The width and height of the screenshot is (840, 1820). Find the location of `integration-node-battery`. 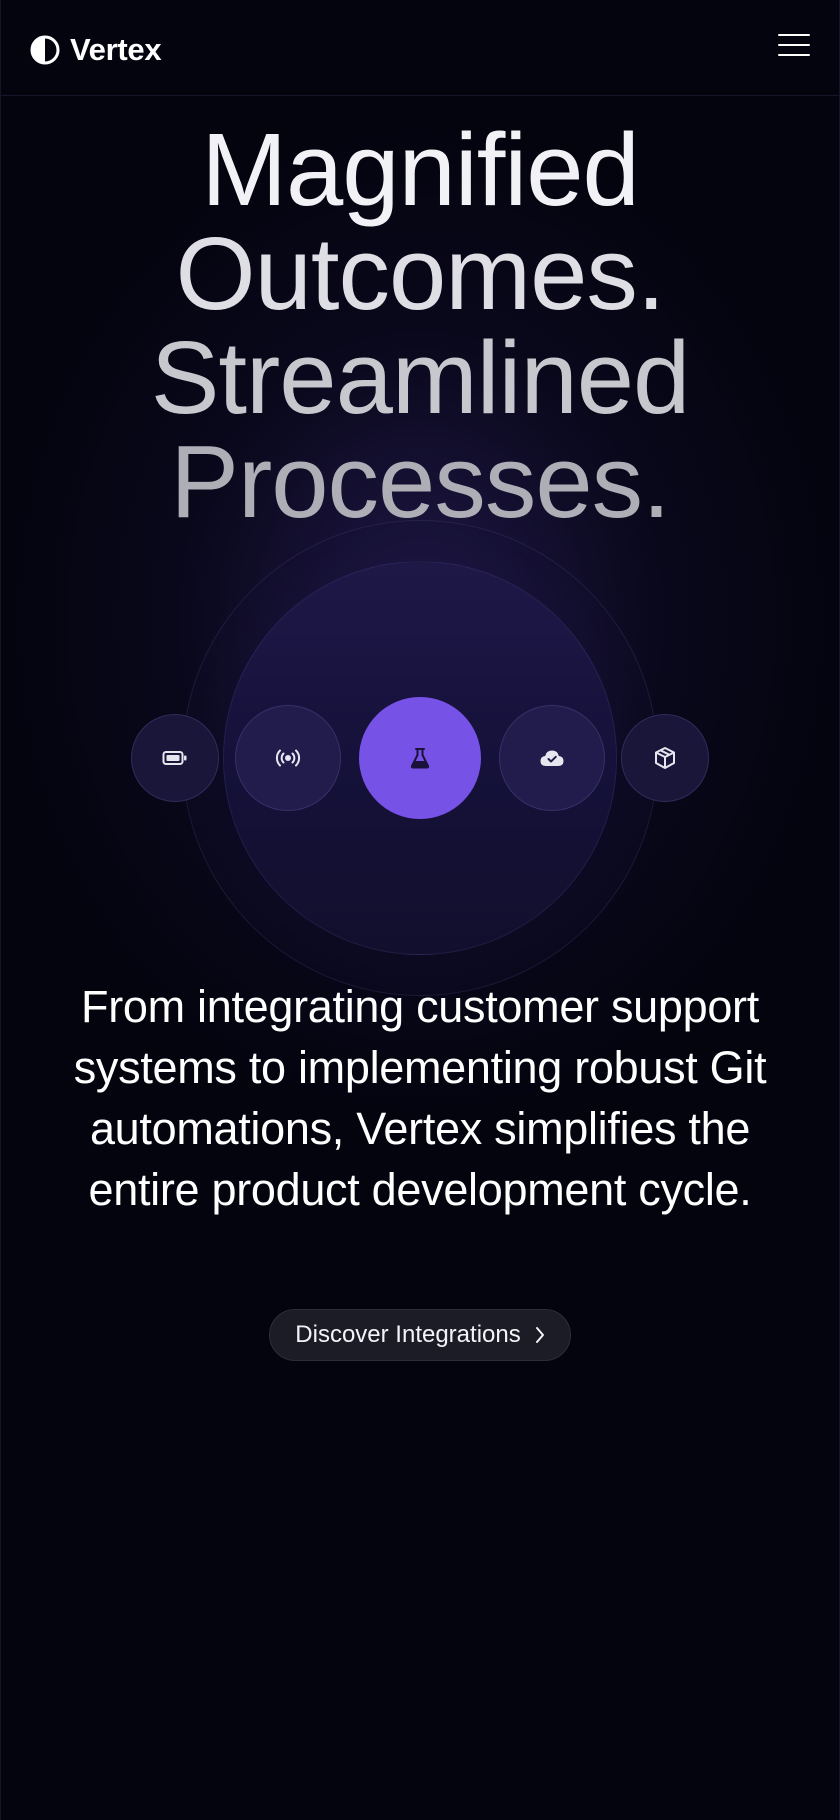

integration-node-battery is located at coordinates (175, 758).